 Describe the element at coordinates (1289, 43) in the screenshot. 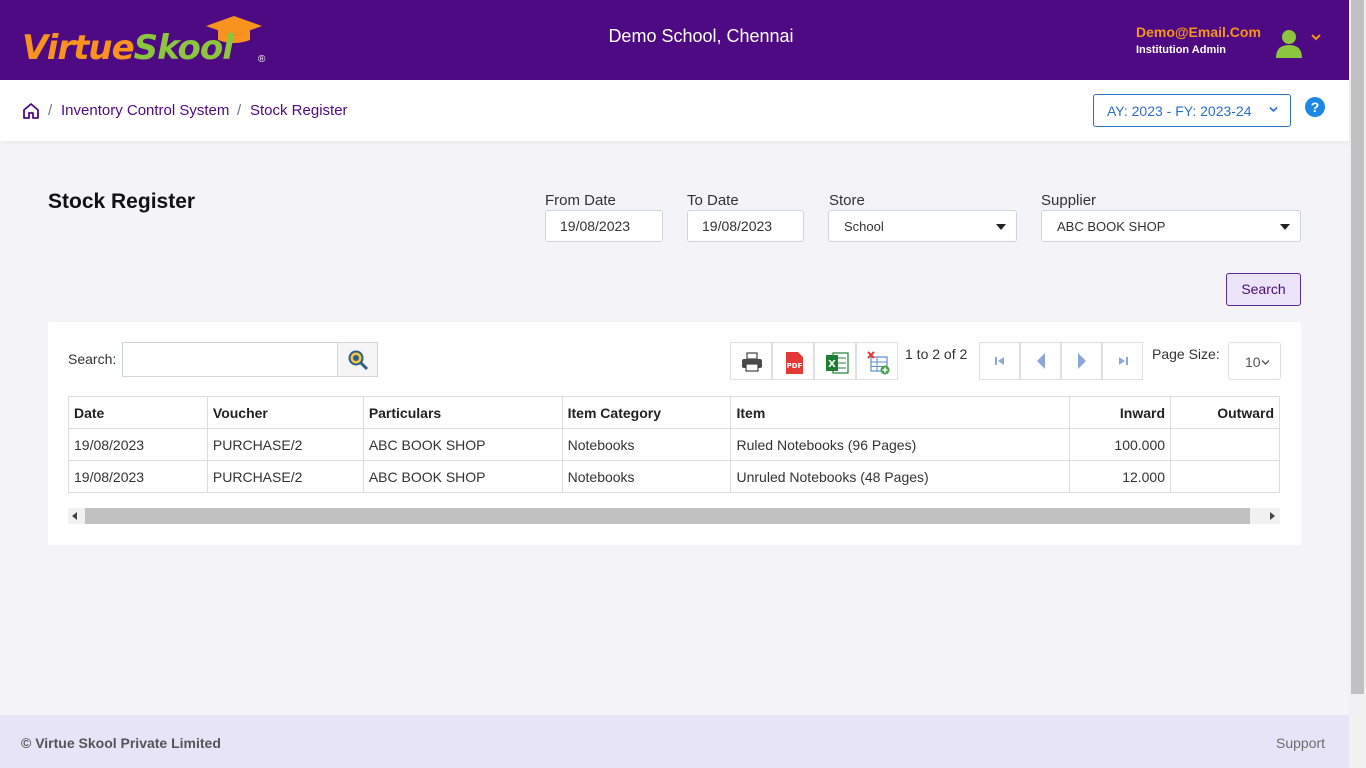

I see `user-avatar-icon` at that location.